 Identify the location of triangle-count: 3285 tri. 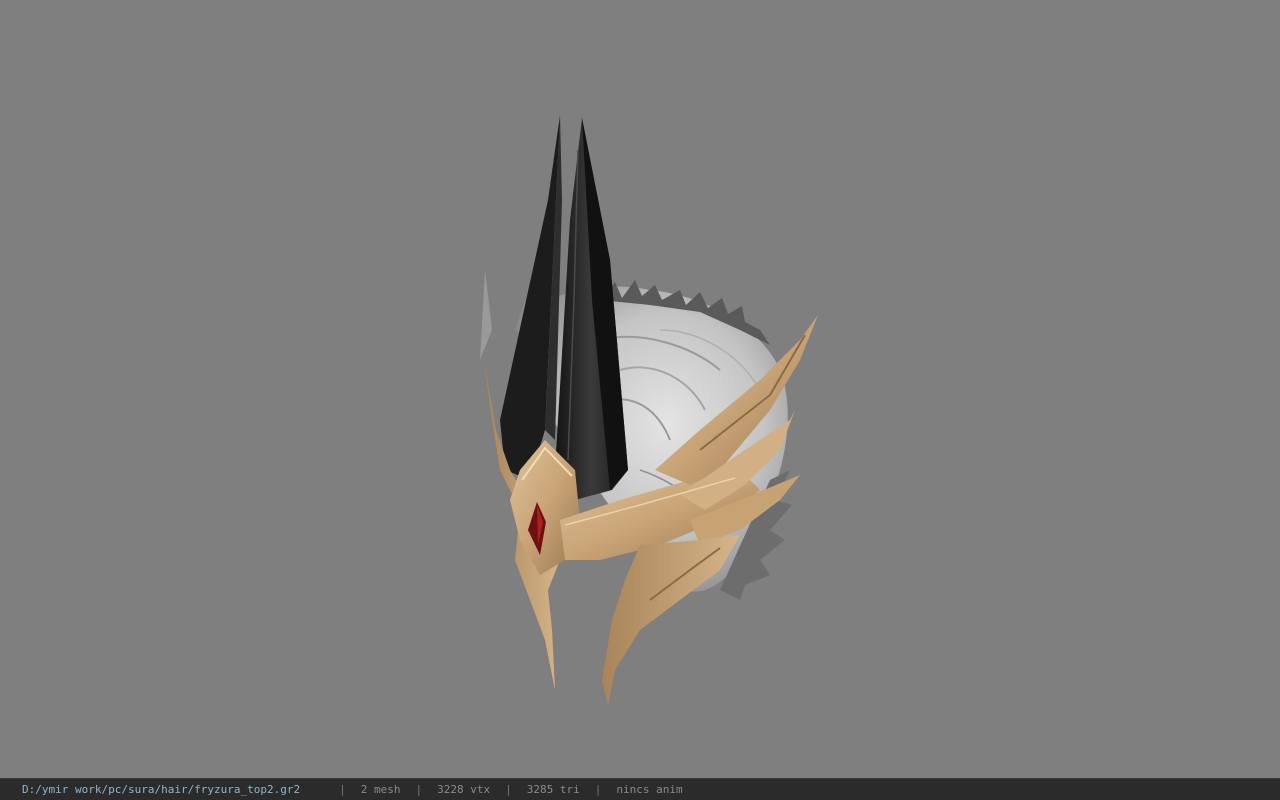
(553, 789).